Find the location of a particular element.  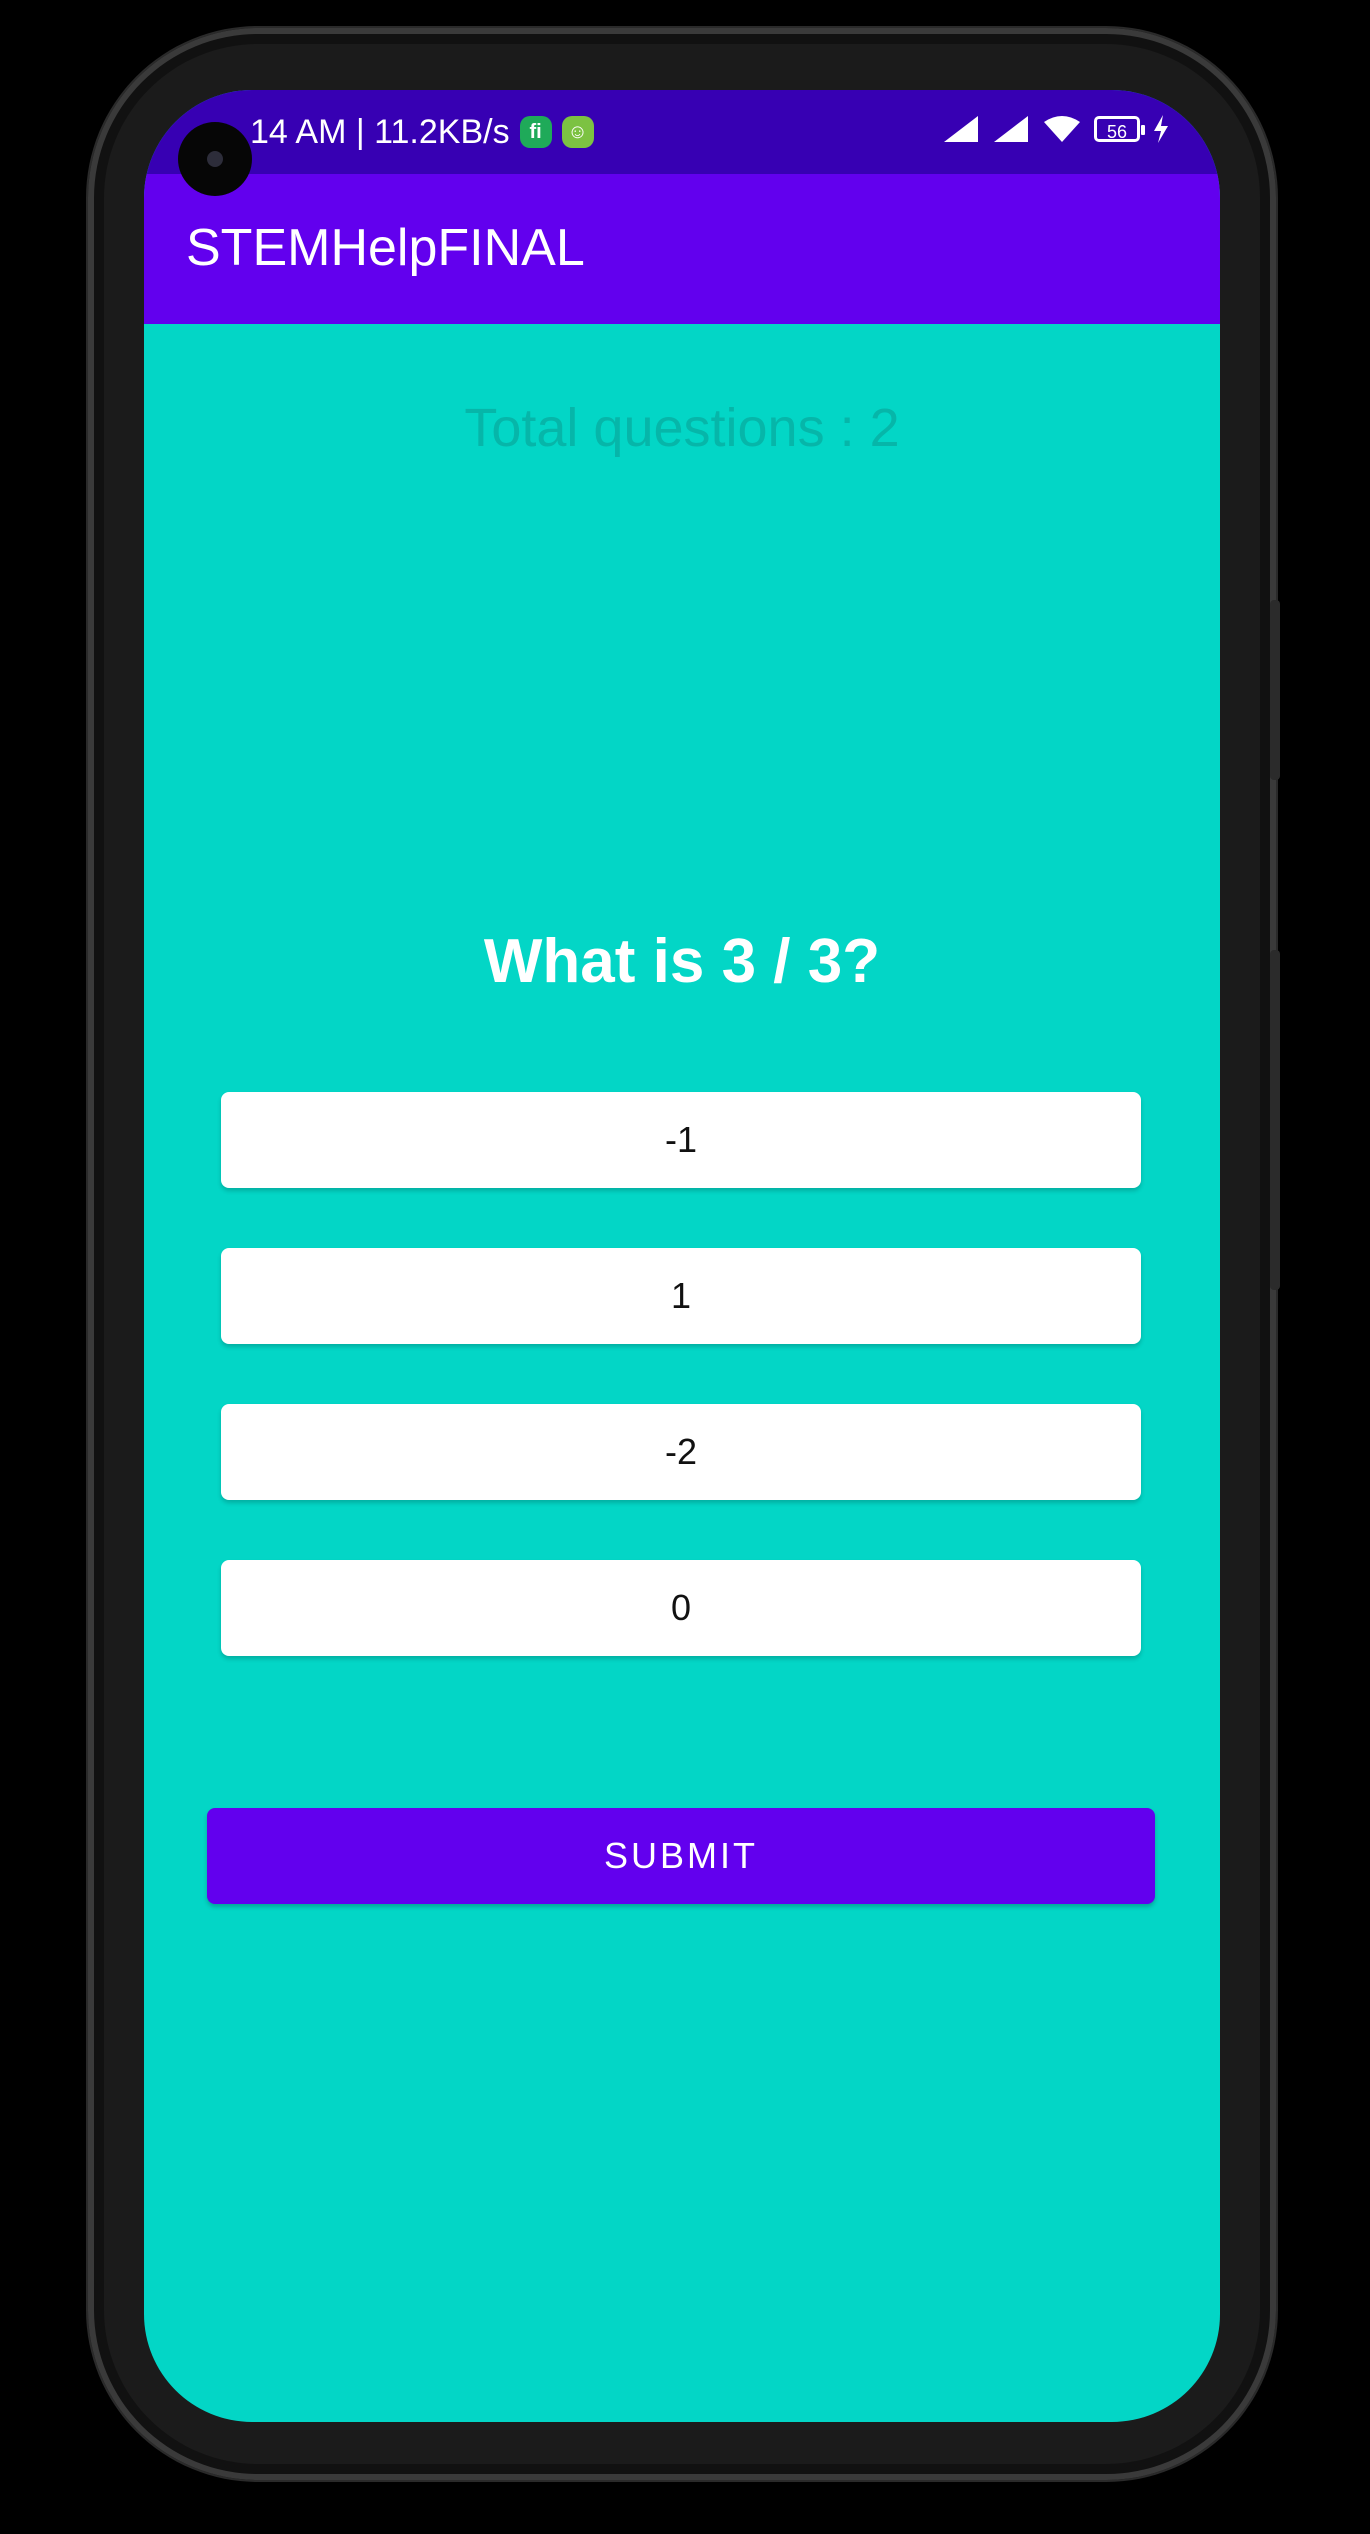

status-bar: 14 AM | 11.2KB/s fi ☺ 56 is located at coordinates (682, 132).